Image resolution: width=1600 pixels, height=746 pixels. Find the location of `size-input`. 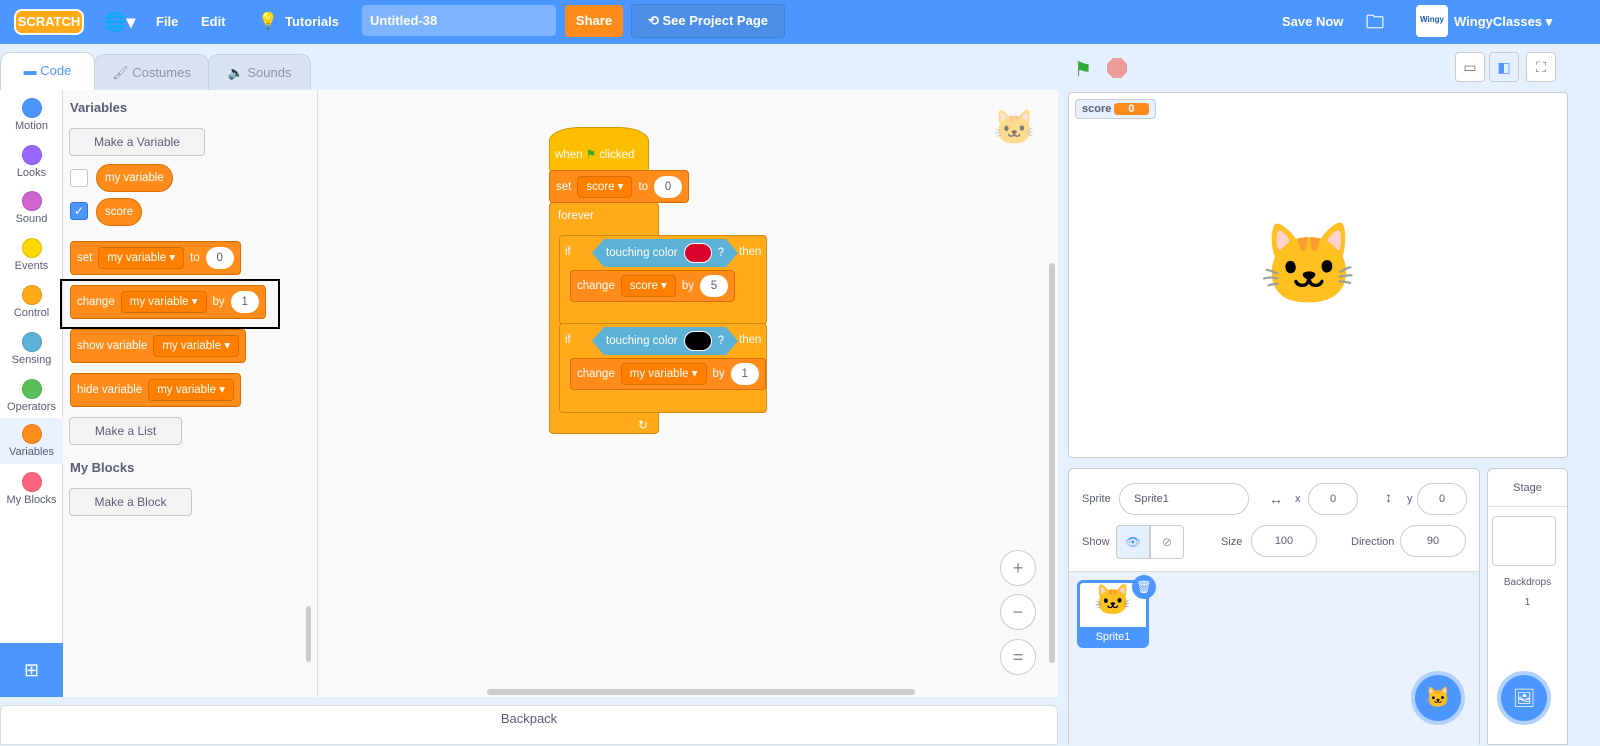

size-input is located at coordinates (1284, 541).